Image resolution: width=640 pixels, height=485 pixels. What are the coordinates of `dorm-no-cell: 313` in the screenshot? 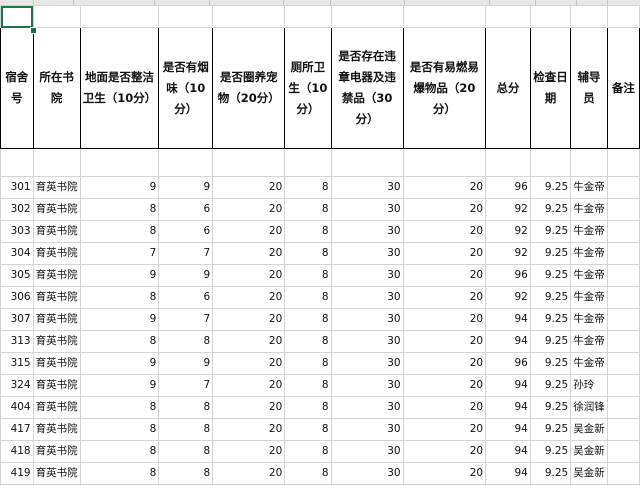 It's located at (17, 341).